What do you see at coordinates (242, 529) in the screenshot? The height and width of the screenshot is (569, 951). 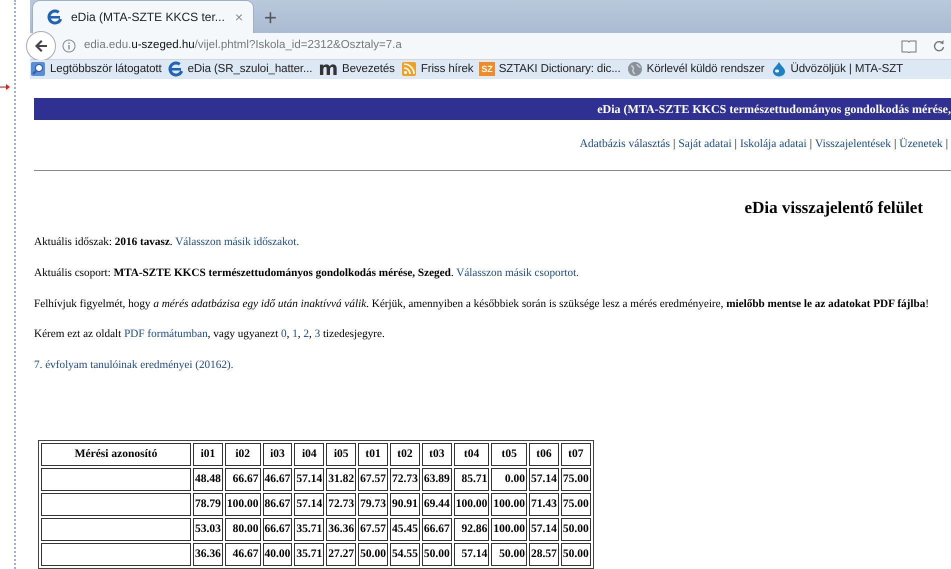 I see `table-cell: 80.00` at bounding box center [242, 529].